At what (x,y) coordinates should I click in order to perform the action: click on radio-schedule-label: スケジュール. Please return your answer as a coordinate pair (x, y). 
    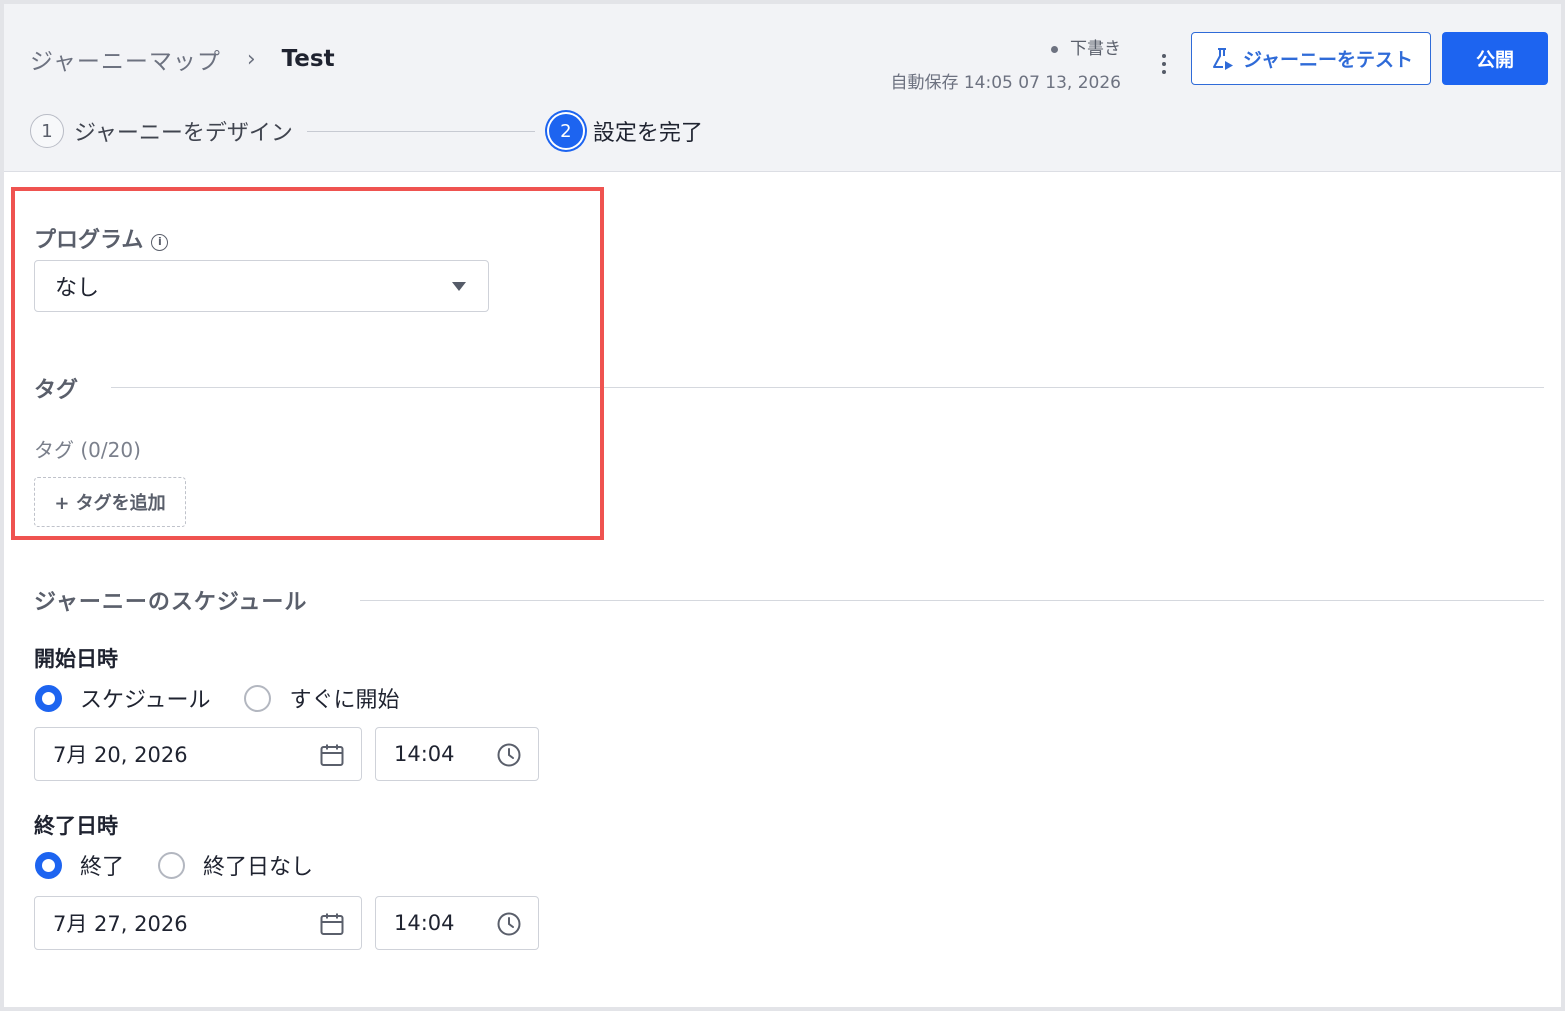
    Looking at the image, I should click on (145, 698).